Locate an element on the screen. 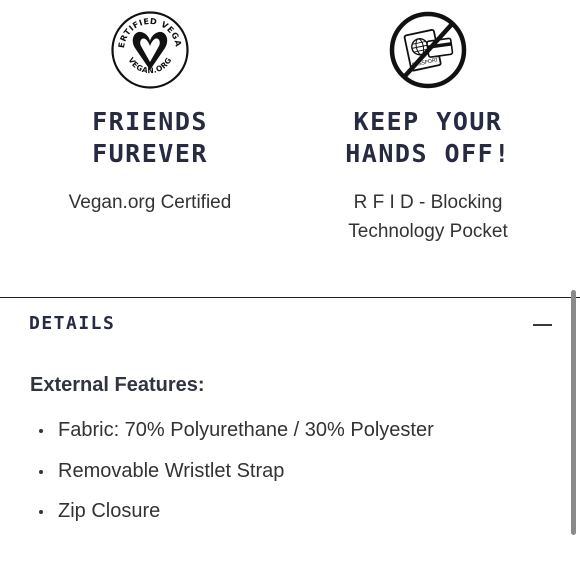 This screenshot has height=580, width=580. feature-heading-line: HANDS OFF! is located at coordinates (428, 153).